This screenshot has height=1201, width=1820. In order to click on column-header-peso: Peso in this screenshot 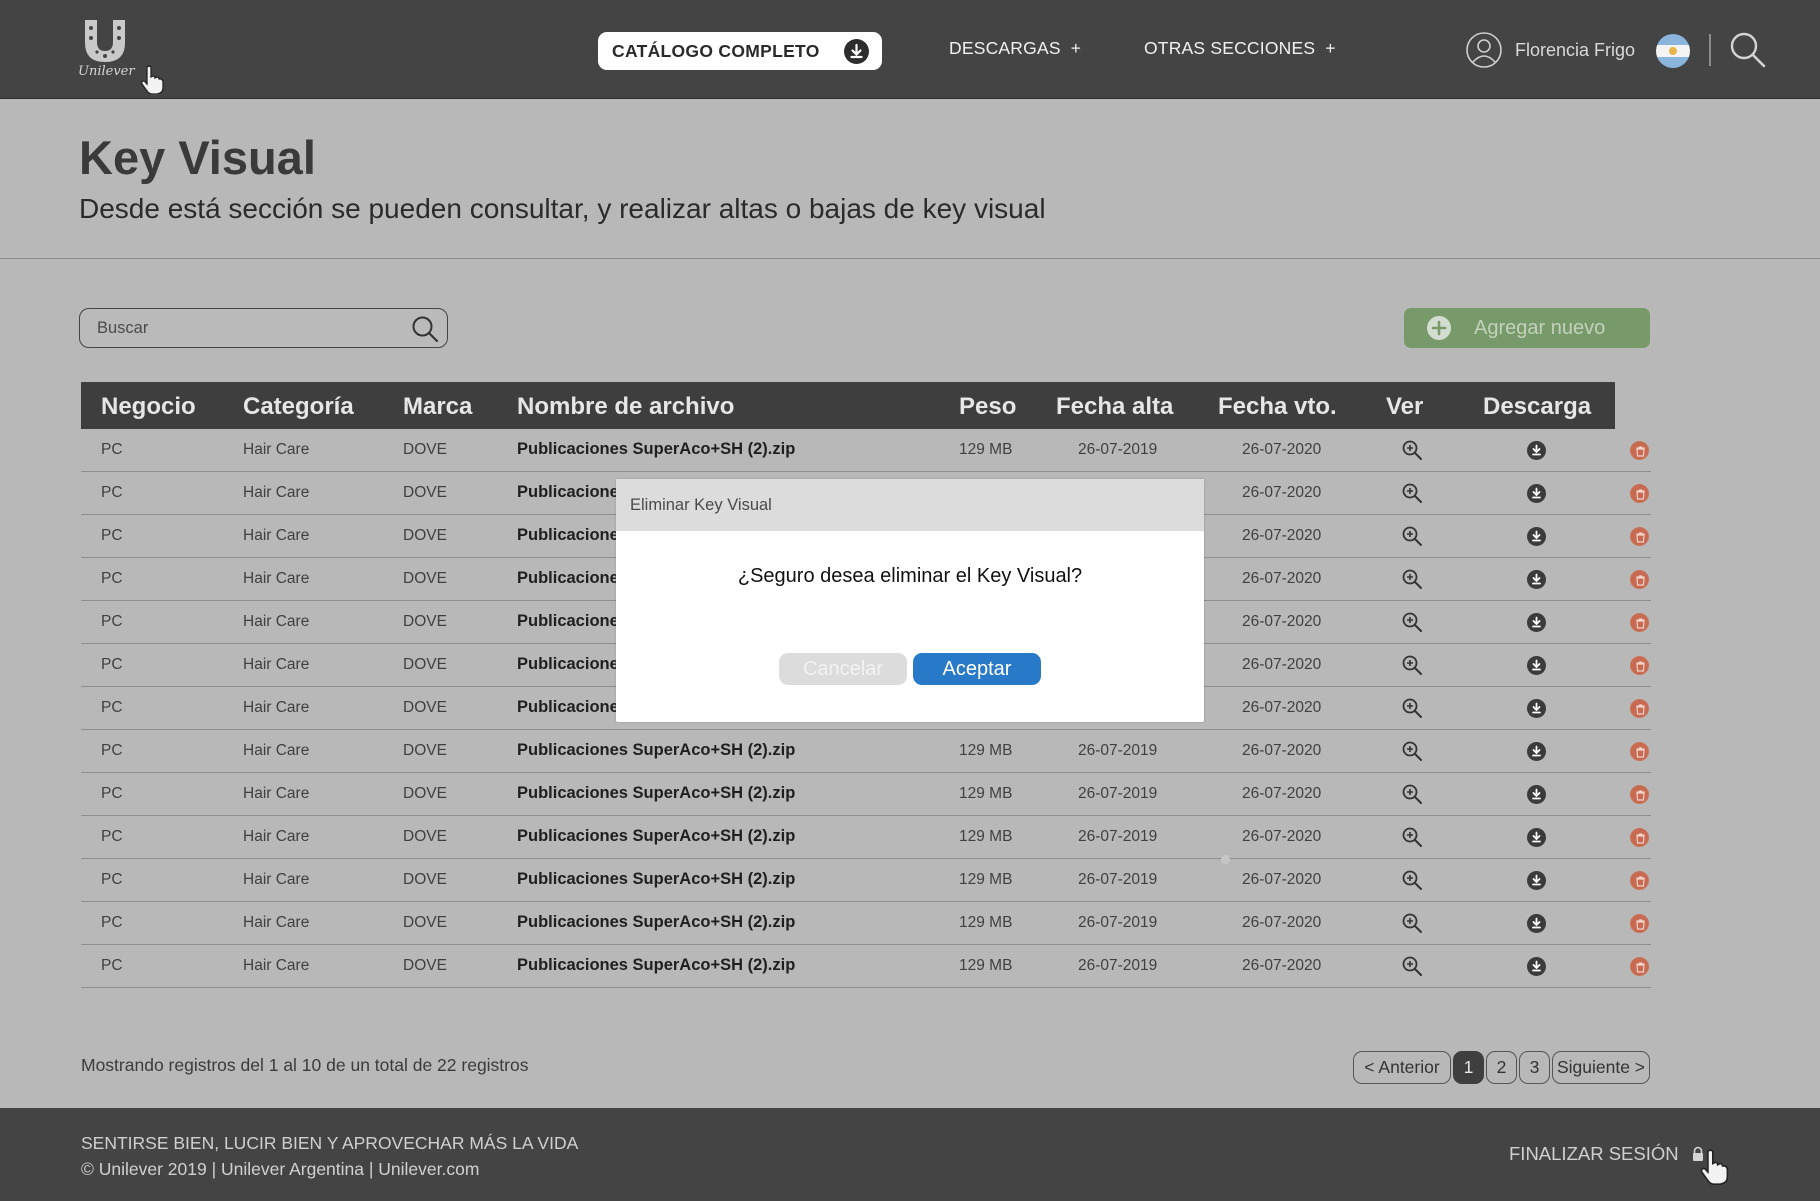, I will do `click(987, 407)`.